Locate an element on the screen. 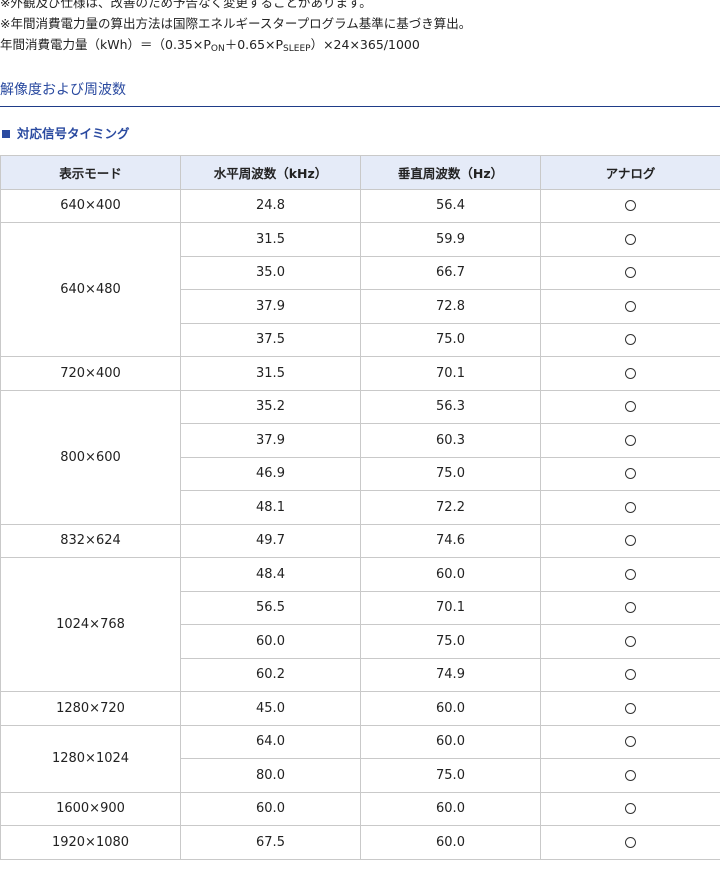 The image size is (720, 872). table-row: 1280×720 45.0 60.0 is located at coordinates (360, 708).